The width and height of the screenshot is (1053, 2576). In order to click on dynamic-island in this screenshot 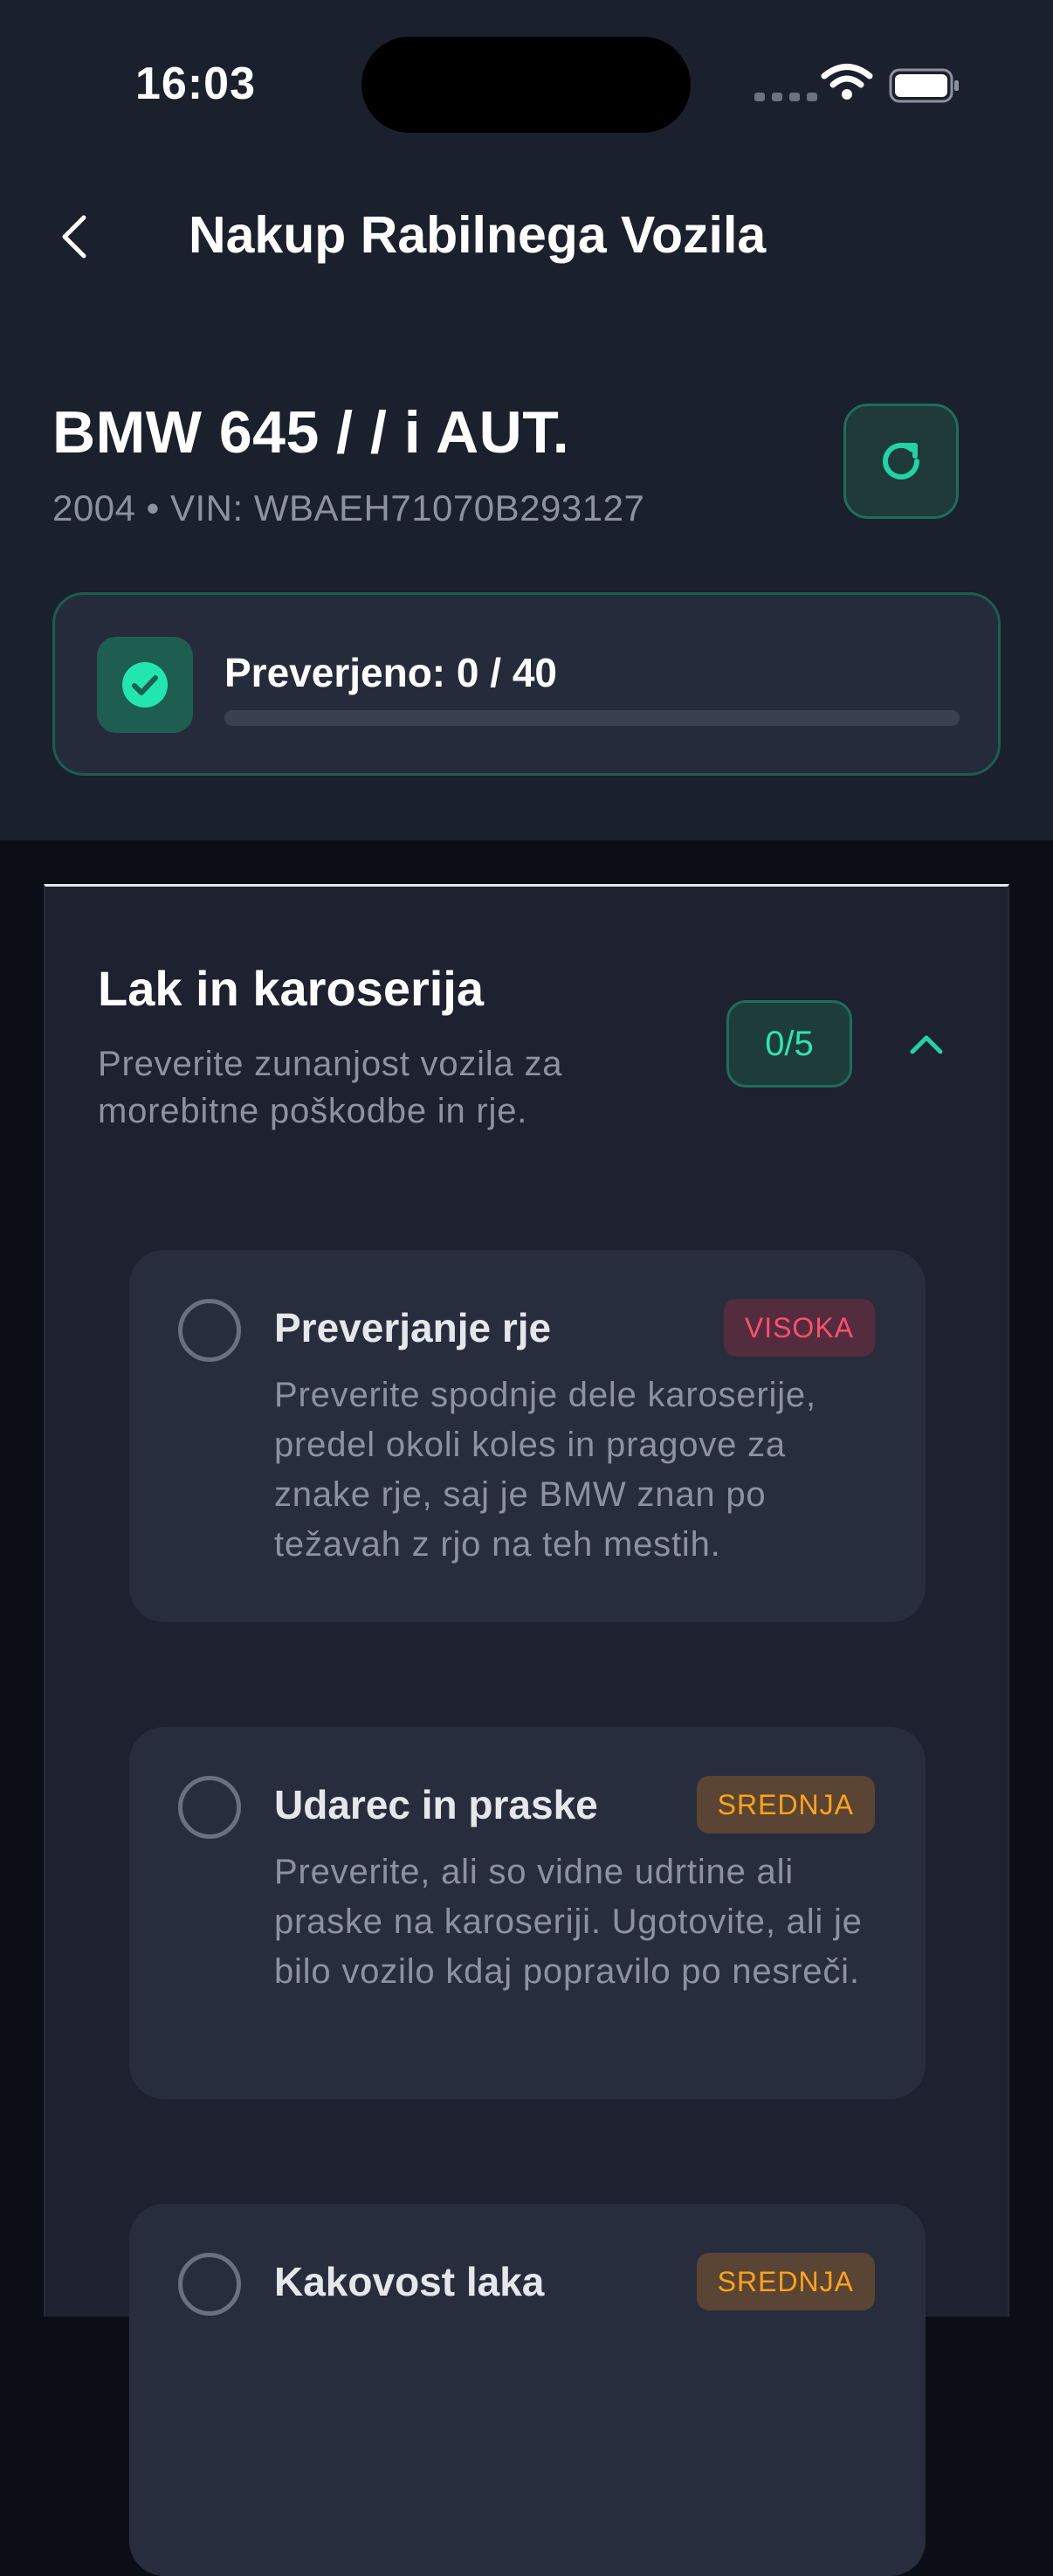, I will do `click(526, 85)`.